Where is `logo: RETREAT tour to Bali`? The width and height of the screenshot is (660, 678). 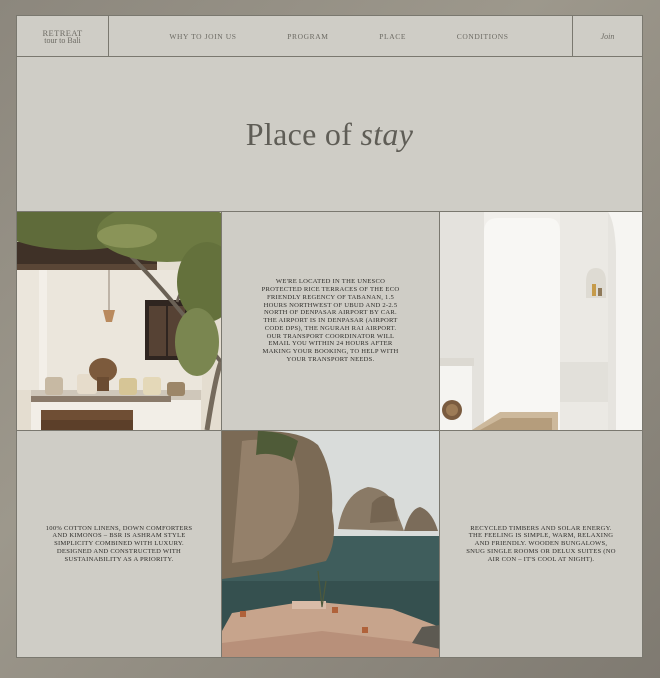 logo: RETREAT tour to Bali is located at coordinates (63, 36).